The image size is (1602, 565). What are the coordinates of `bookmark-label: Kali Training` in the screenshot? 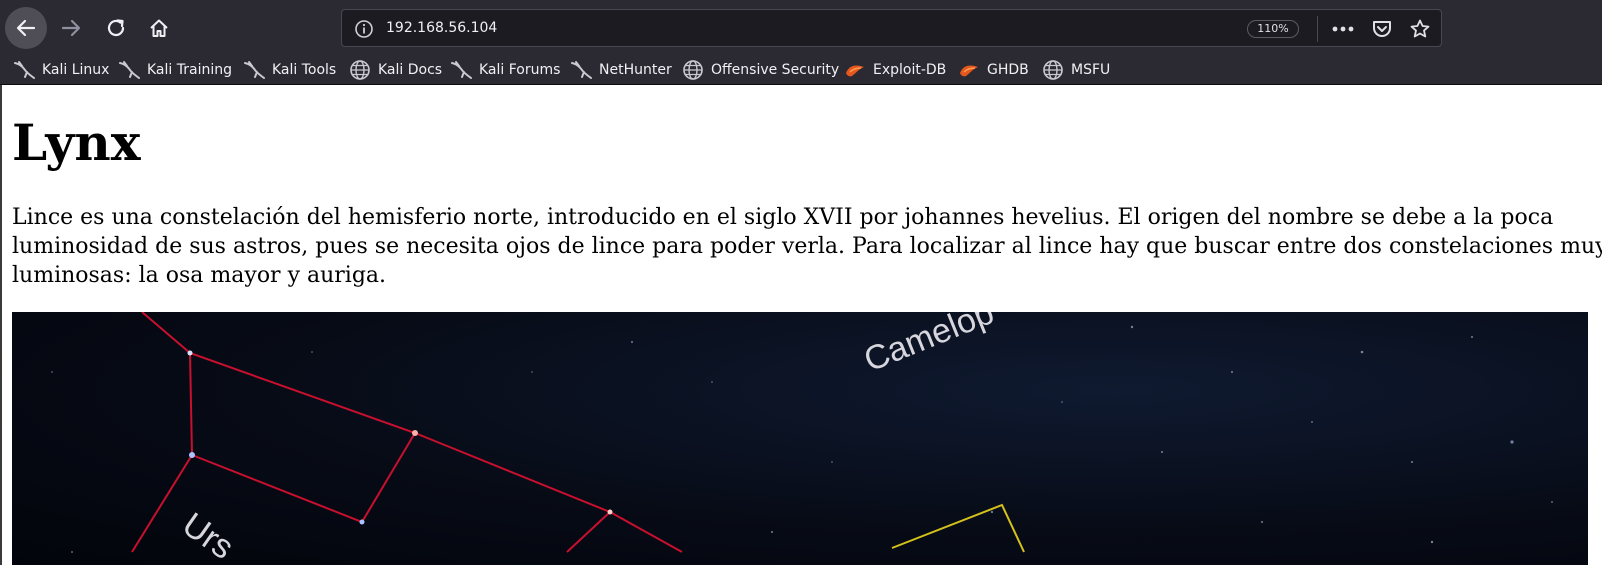 It's located at (189, 70).